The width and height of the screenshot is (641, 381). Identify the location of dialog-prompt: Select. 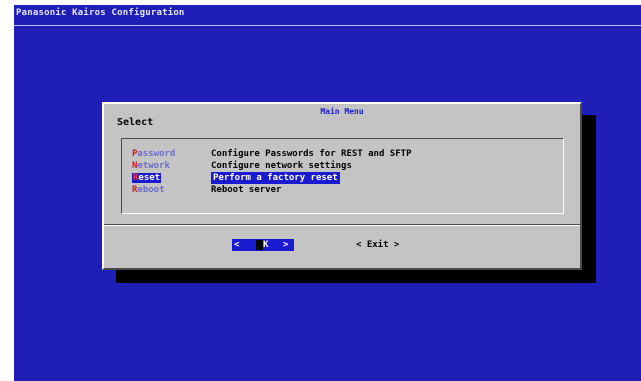
(135, 122).